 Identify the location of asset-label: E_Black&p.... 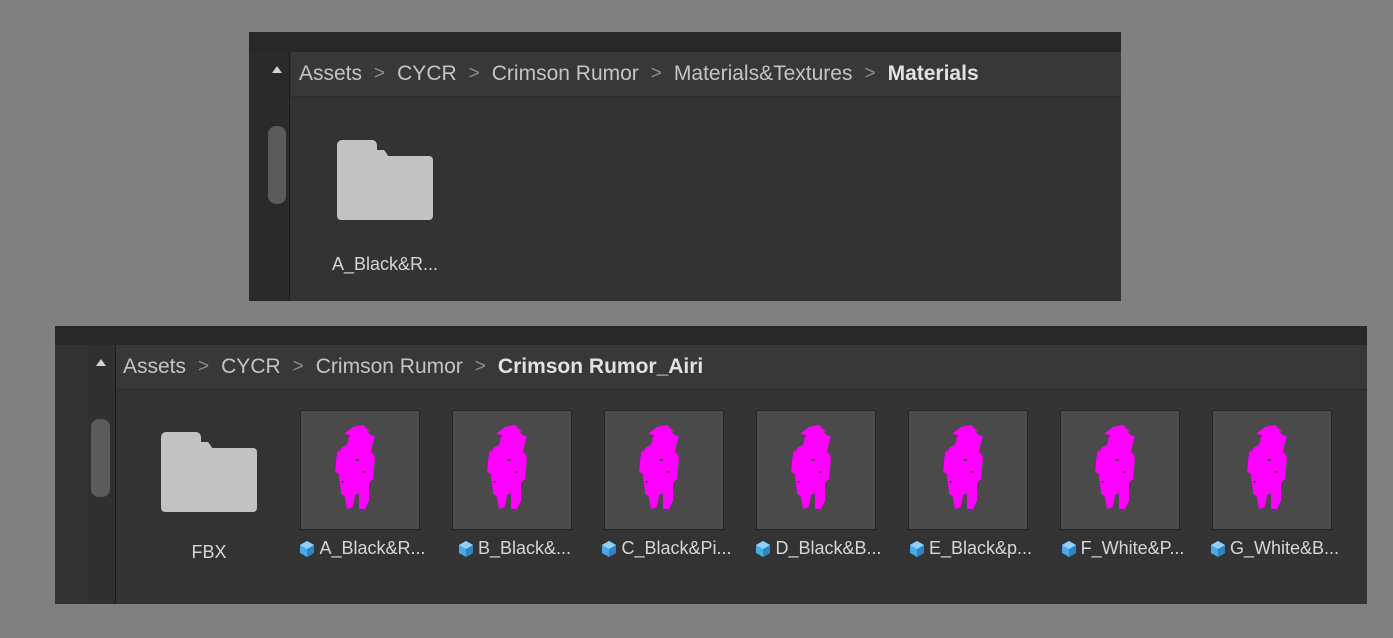
(980, 548).